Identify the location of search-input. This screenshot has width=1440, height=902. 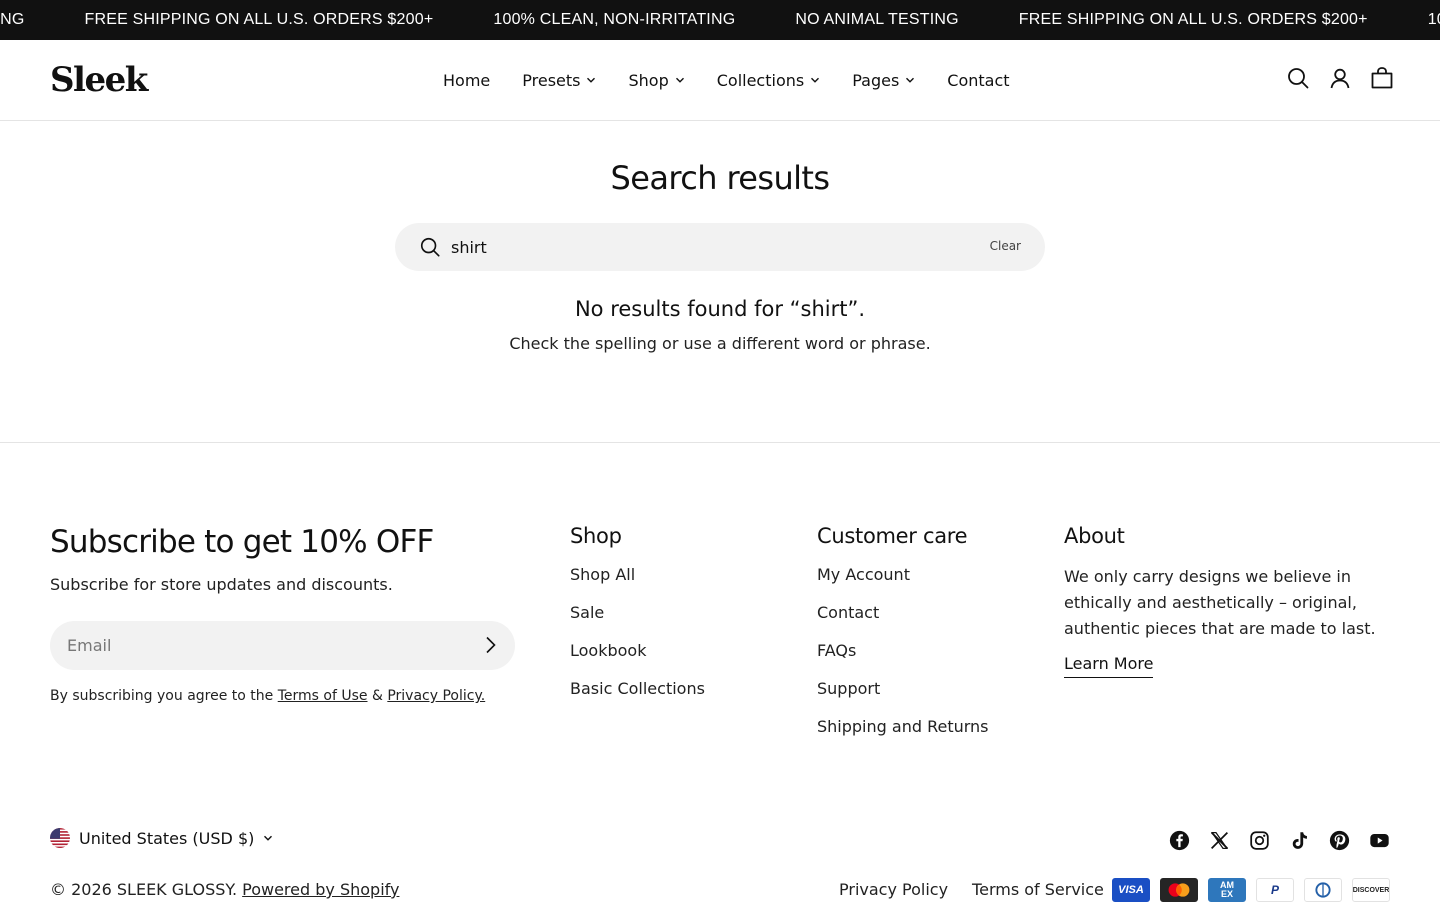
(711, 247).